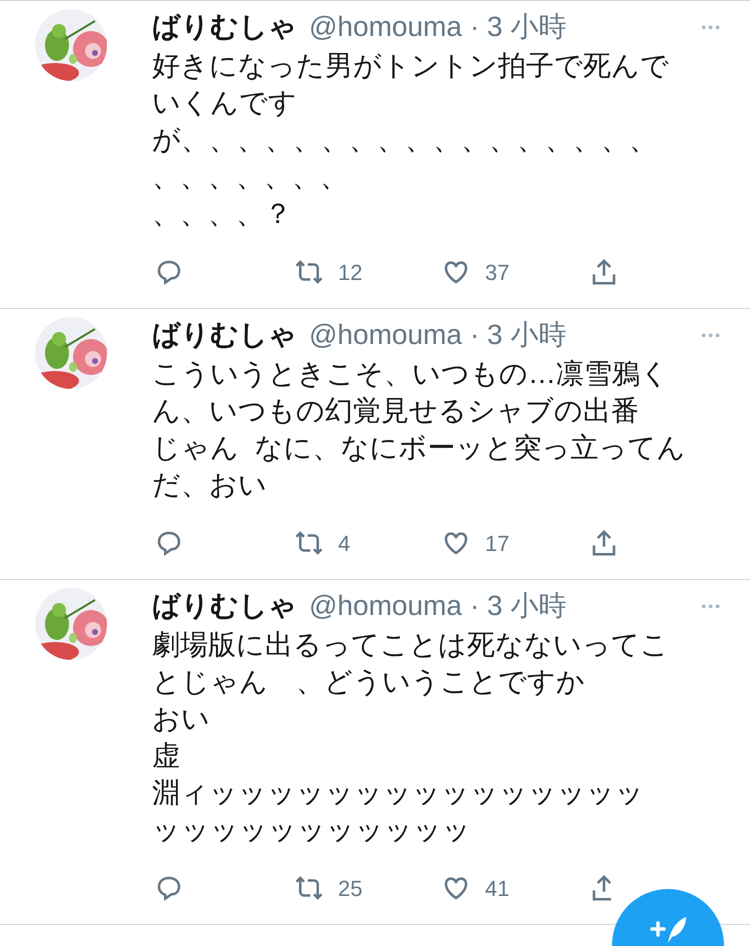 The height and width of the screenshot is (946, 750). What do you see at coordinates (369, 682) in the screenshot?
I see `tweet-text: とじゃん 、どういうことですか` at bounding box center [369, 682].